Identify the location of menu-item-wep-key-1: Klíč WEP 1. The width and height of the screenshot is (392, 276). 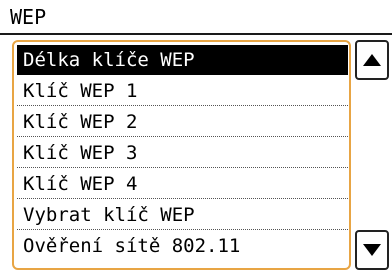
(182, 91).